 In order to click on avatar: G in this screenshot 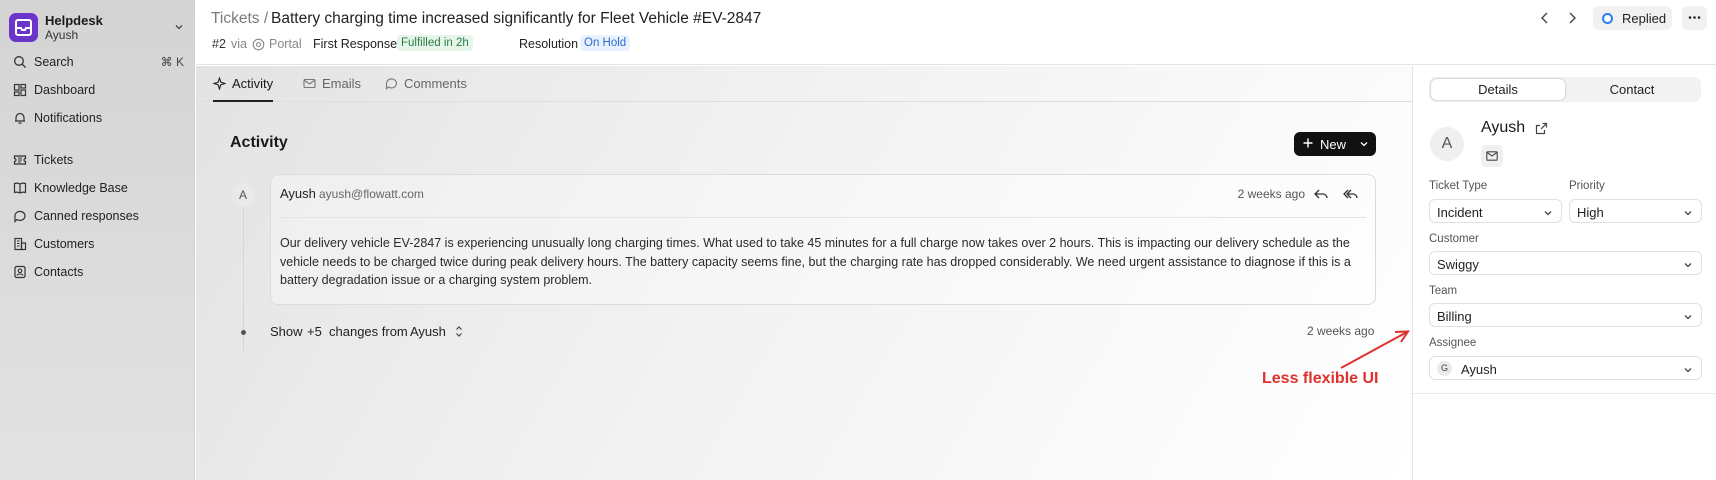, I will do `click(1444, 368)`.